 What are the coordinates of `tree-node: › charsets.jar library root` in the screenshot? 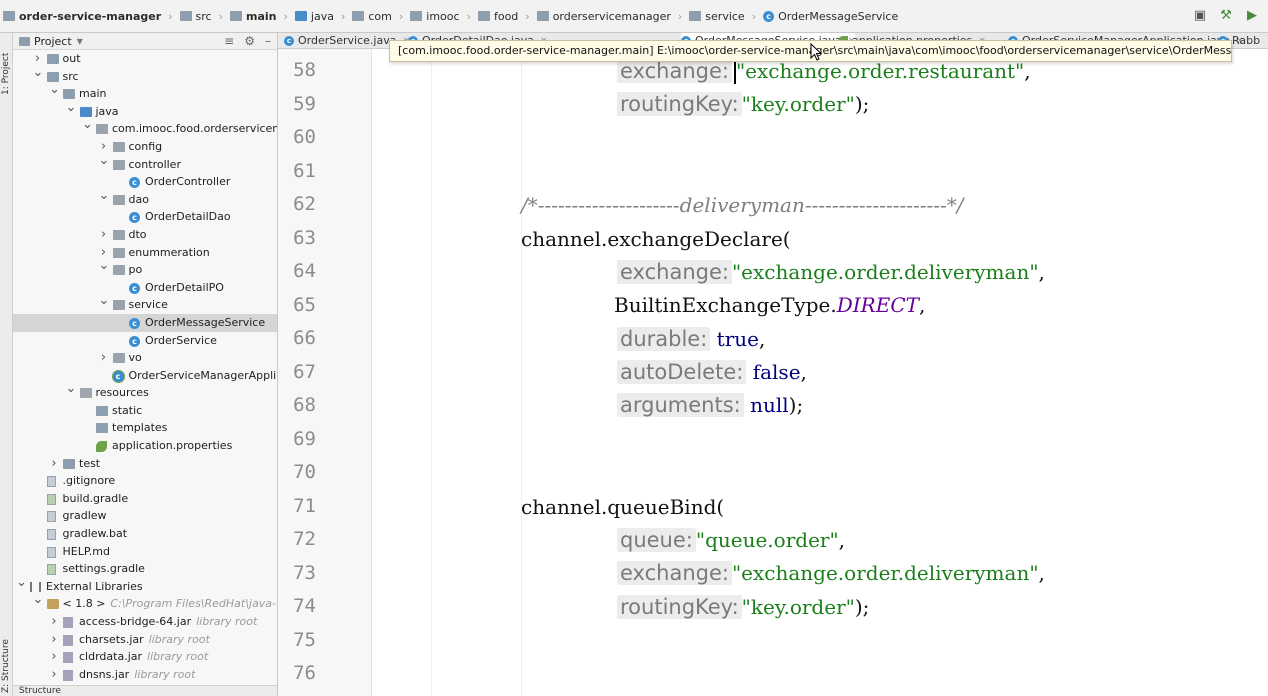 It's located at (145, 640).